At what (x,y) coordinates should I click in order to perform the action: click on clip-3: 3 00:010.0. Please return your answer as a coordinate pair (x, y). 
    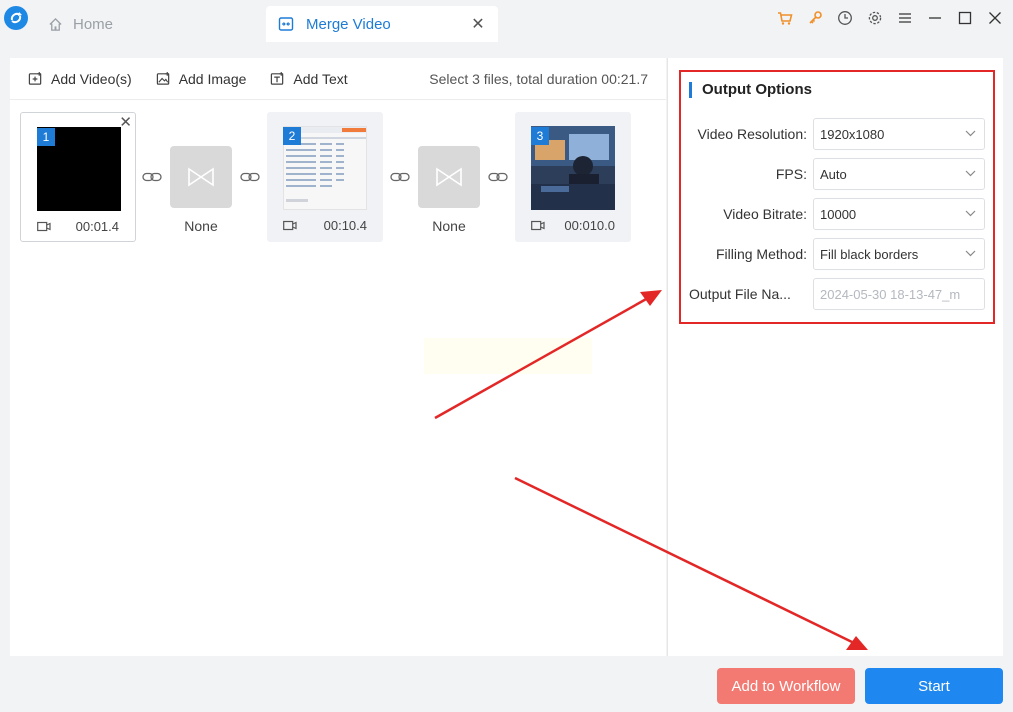
    Looking at the image, I should click on (573, 177).